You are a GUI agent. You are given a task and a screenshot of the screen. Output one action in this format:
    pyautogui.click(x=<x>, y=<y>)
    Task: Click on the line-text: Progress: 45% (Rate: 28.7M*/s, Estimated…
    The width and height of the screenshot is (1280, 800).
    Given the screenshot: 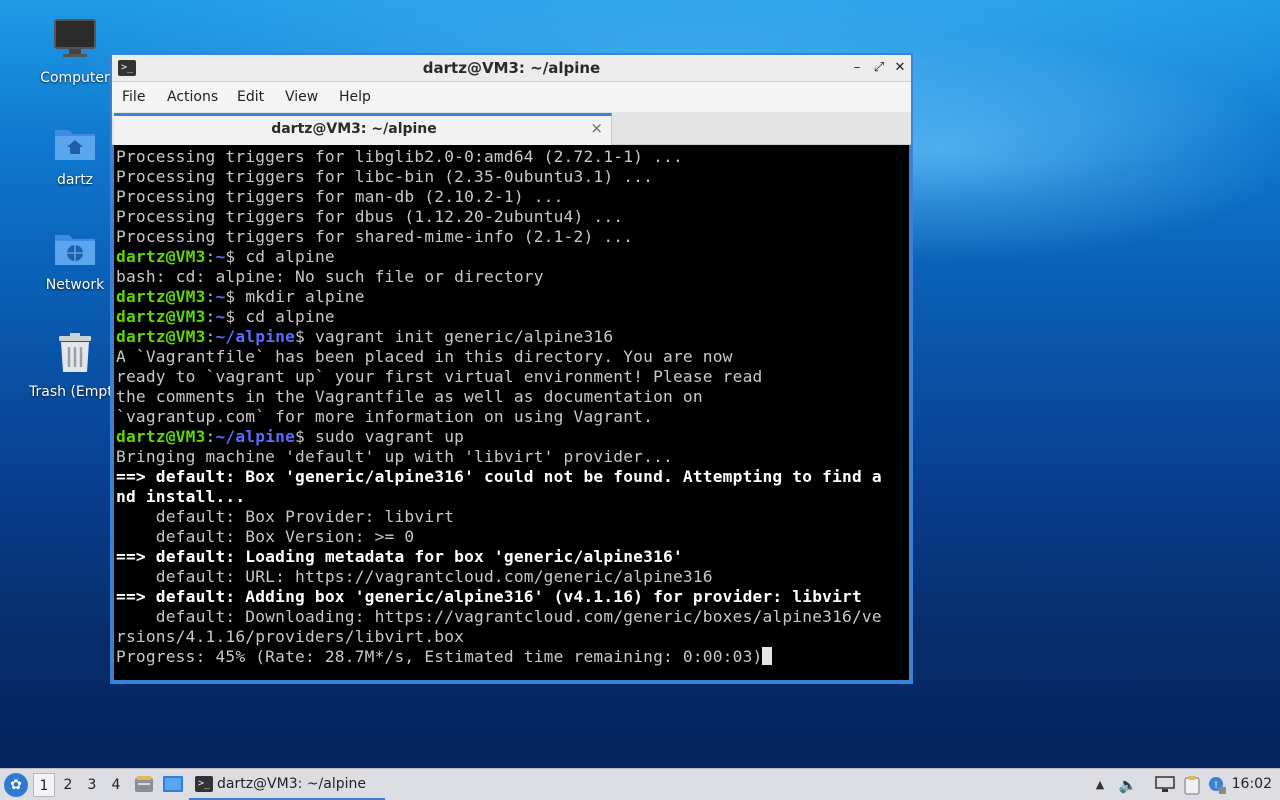 What is the action you would take?
    pyautogui.click(x=439, y=656)
    